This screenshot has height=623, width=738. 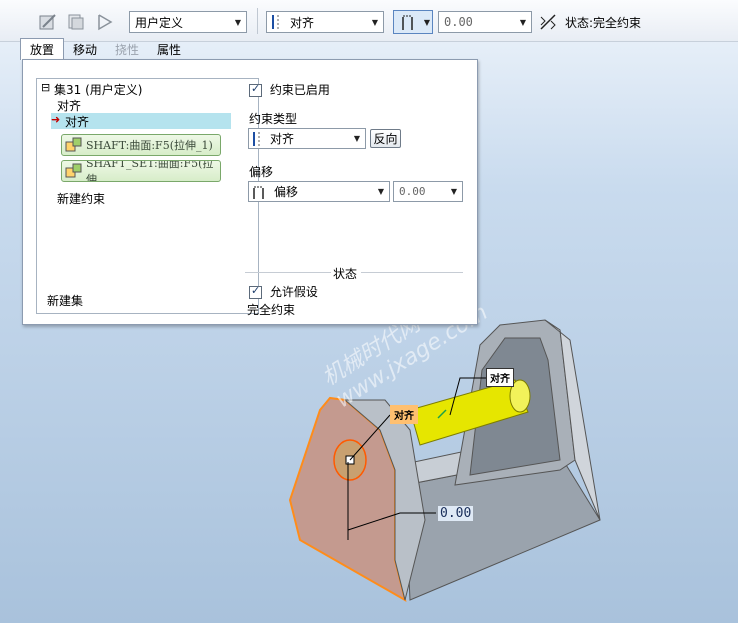 What do you see at coordinates (45, 87) in the screenshot?
I see `collapse-icon: ⊟` at bounding box center [45, 87].